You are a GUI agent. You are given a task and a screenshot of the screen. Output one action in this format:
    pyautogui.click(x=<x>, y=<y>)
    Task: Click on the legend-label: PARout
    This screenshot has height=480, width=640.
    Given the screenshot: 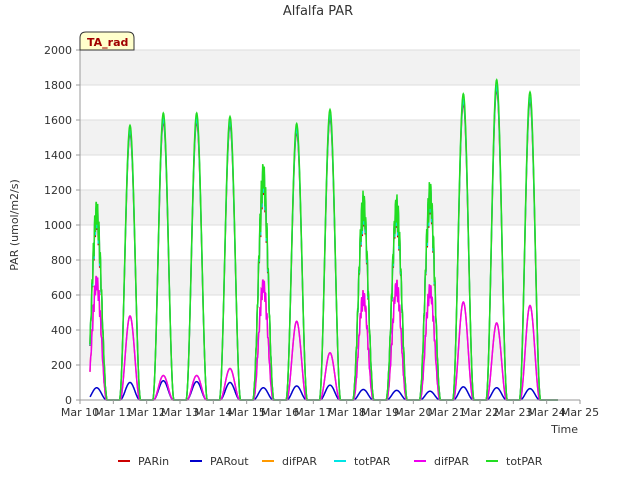 What is the action you would take?
    pyautogui.click(x=229, y=461)
    